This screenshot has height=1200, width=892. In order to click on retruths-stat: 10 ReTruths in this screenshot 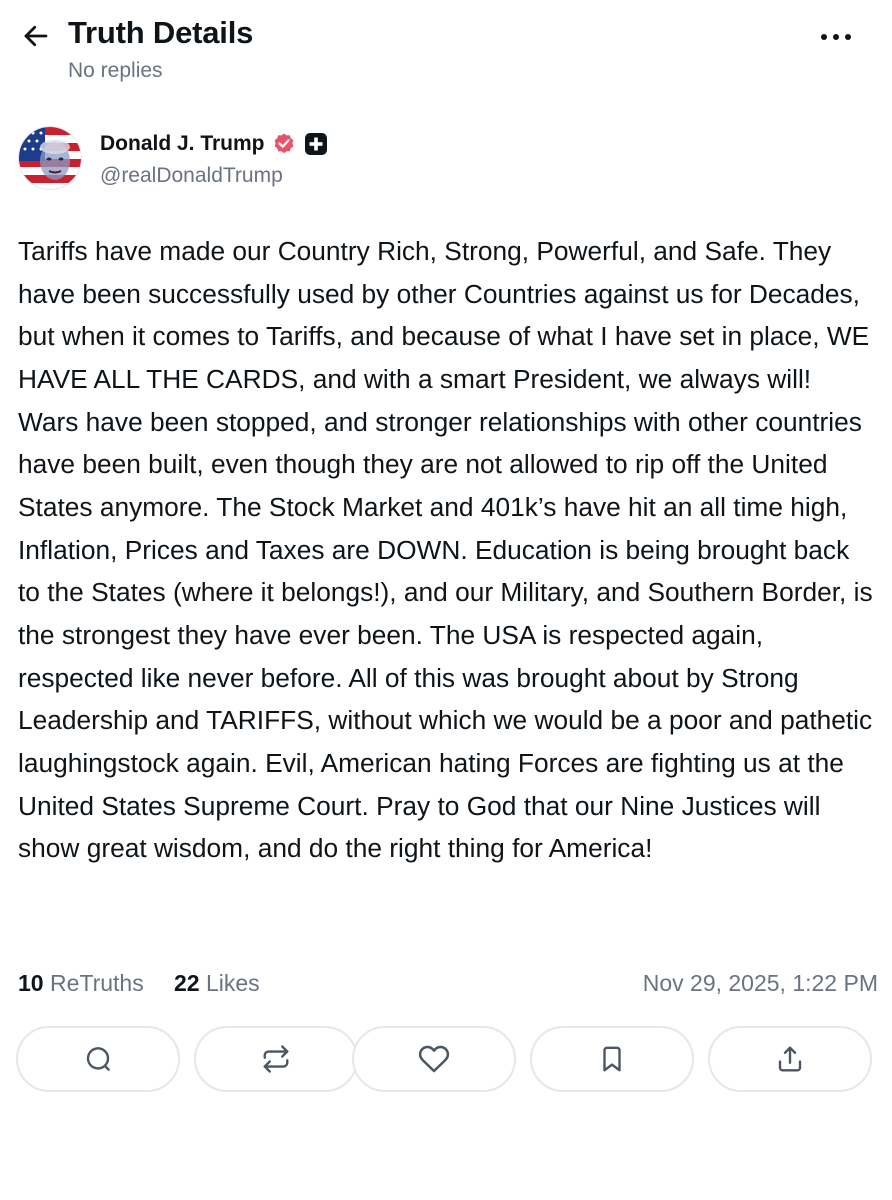, I will do `click(81, 983)`.